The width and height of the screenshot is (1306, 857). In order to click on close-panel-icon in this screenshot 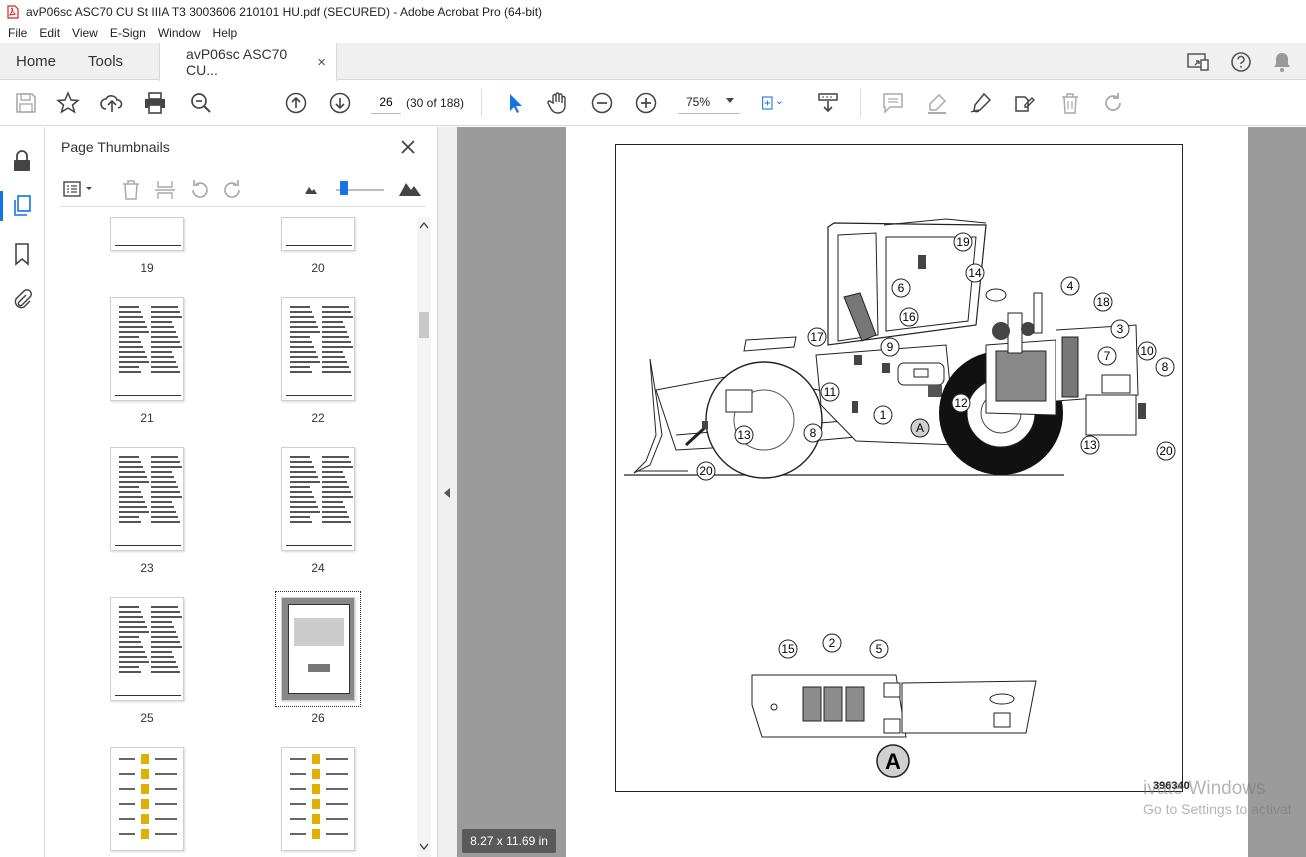, I will do `click(408, 147)`.